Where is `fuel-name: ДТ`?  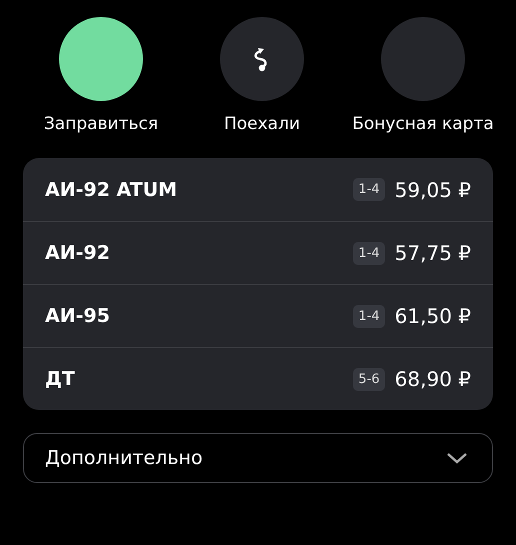
fuel-name: ДТ is located at coordinates (60, 379).